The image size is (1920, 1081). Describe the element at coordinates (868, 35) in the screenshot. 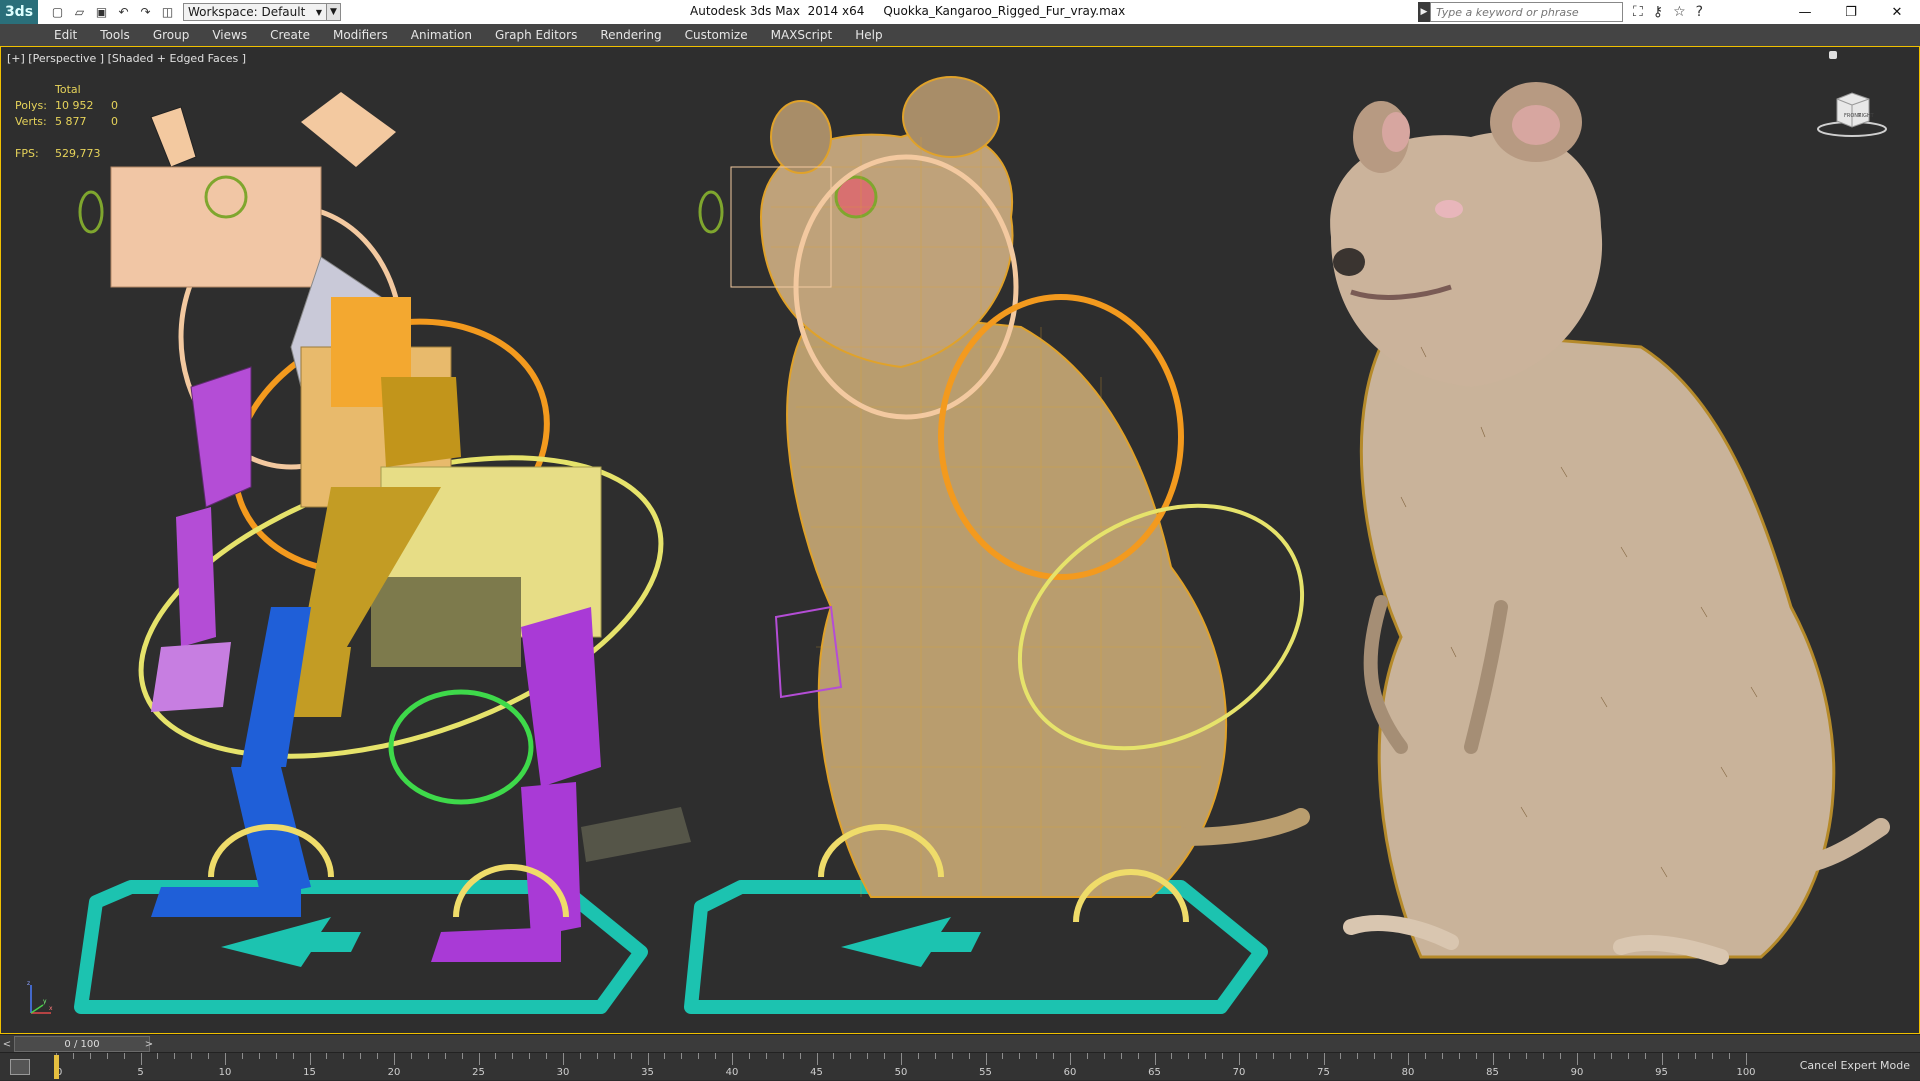

I see `menu-help: Help` at that location.